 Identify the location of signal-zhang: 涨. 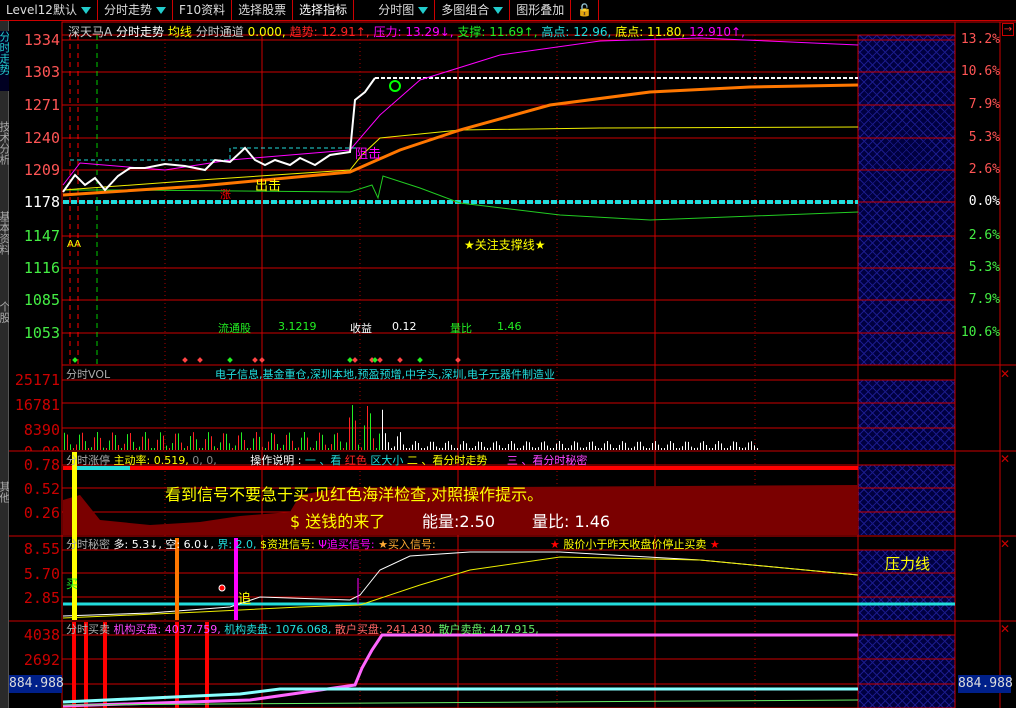
(225, 194).